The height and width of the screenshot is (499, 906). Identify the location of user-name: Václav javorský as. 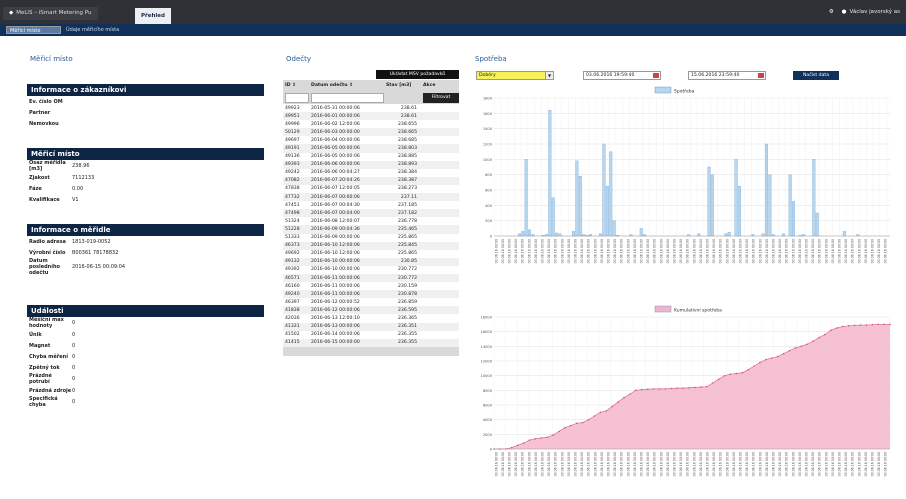
(874, 12).